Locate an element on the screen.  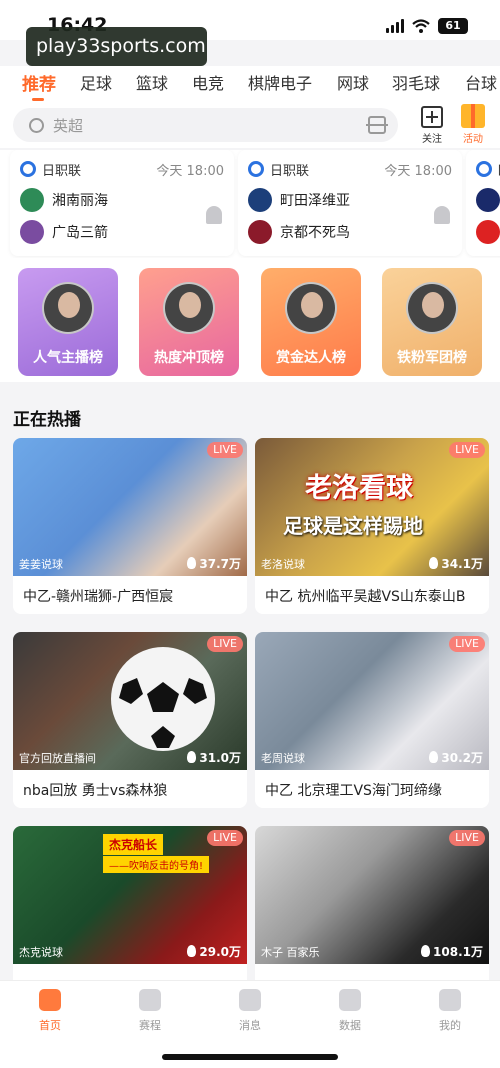
anchor-name: 官方回放直播间 is located at coordinates (57, 758).